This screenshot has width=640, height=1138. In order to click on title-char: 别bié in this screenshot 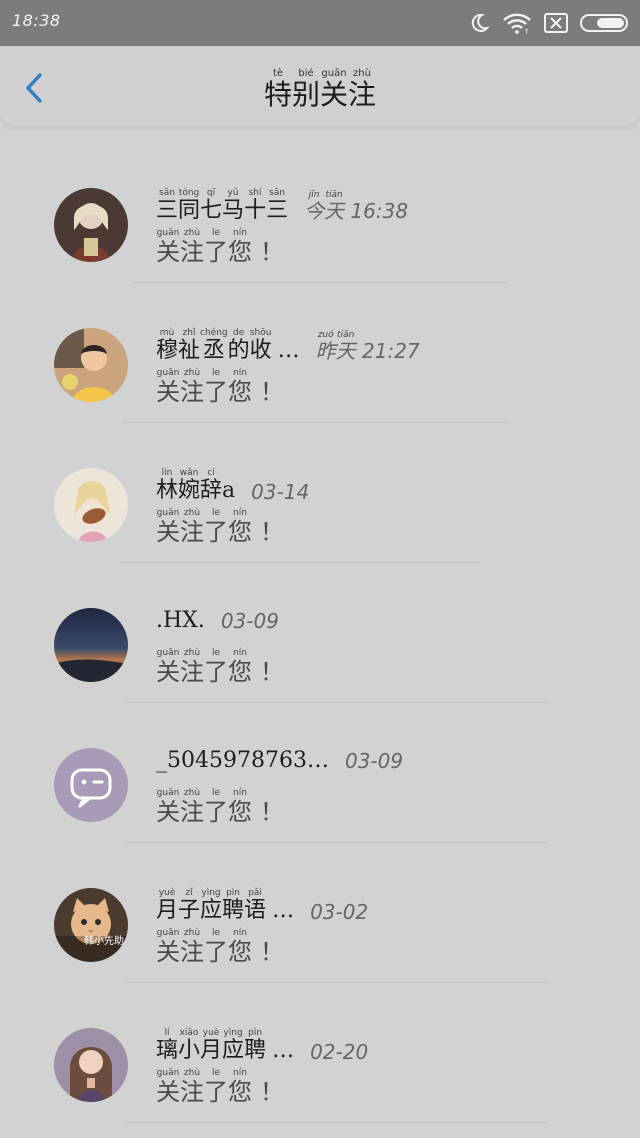, I will do `click(305, 89)`.